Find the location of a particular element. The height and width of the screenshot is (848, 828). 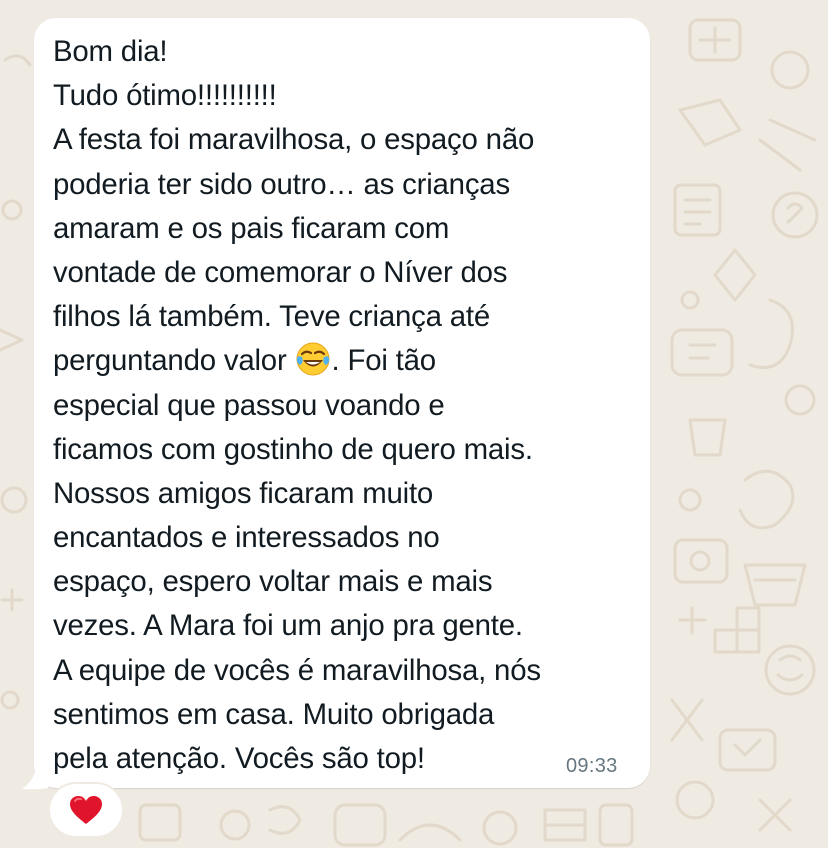

message-line-before-emoji: perguntando valor is located at coordinates (170, 361).